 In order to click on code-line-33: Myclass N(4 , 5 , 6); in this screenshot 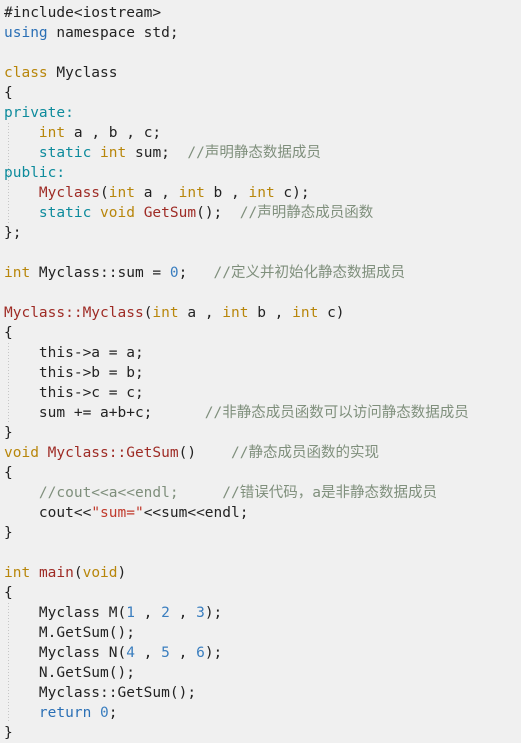, I will do `click(260, 653)`.